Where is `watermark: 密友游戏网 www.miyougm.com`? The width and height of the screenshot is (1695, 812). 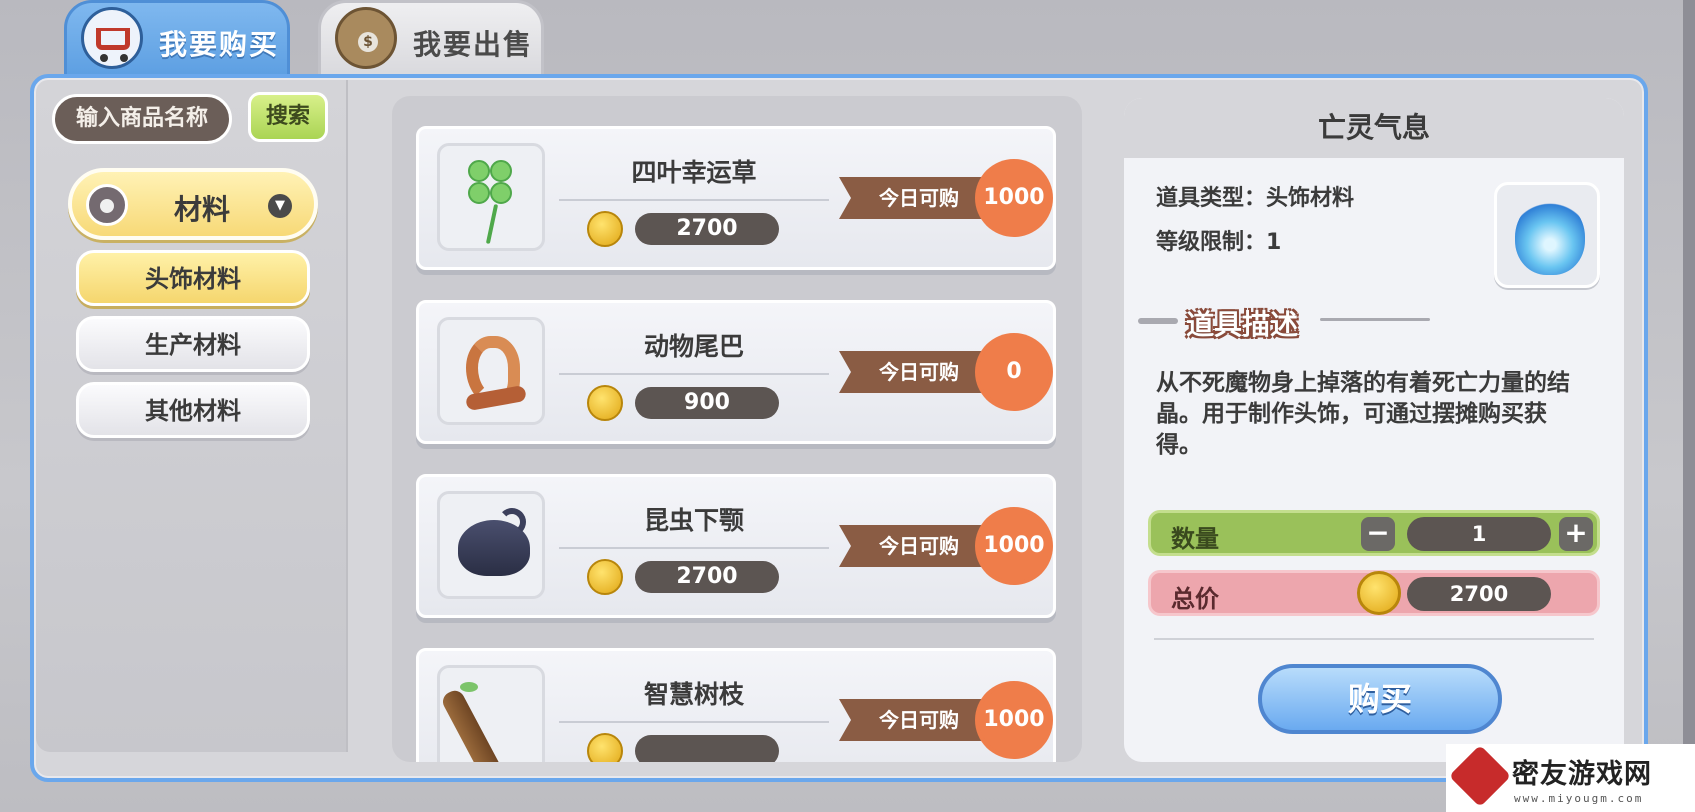 watermark: 密友游戏网 www.miyougm.com is located at coordinates (1570, 778).